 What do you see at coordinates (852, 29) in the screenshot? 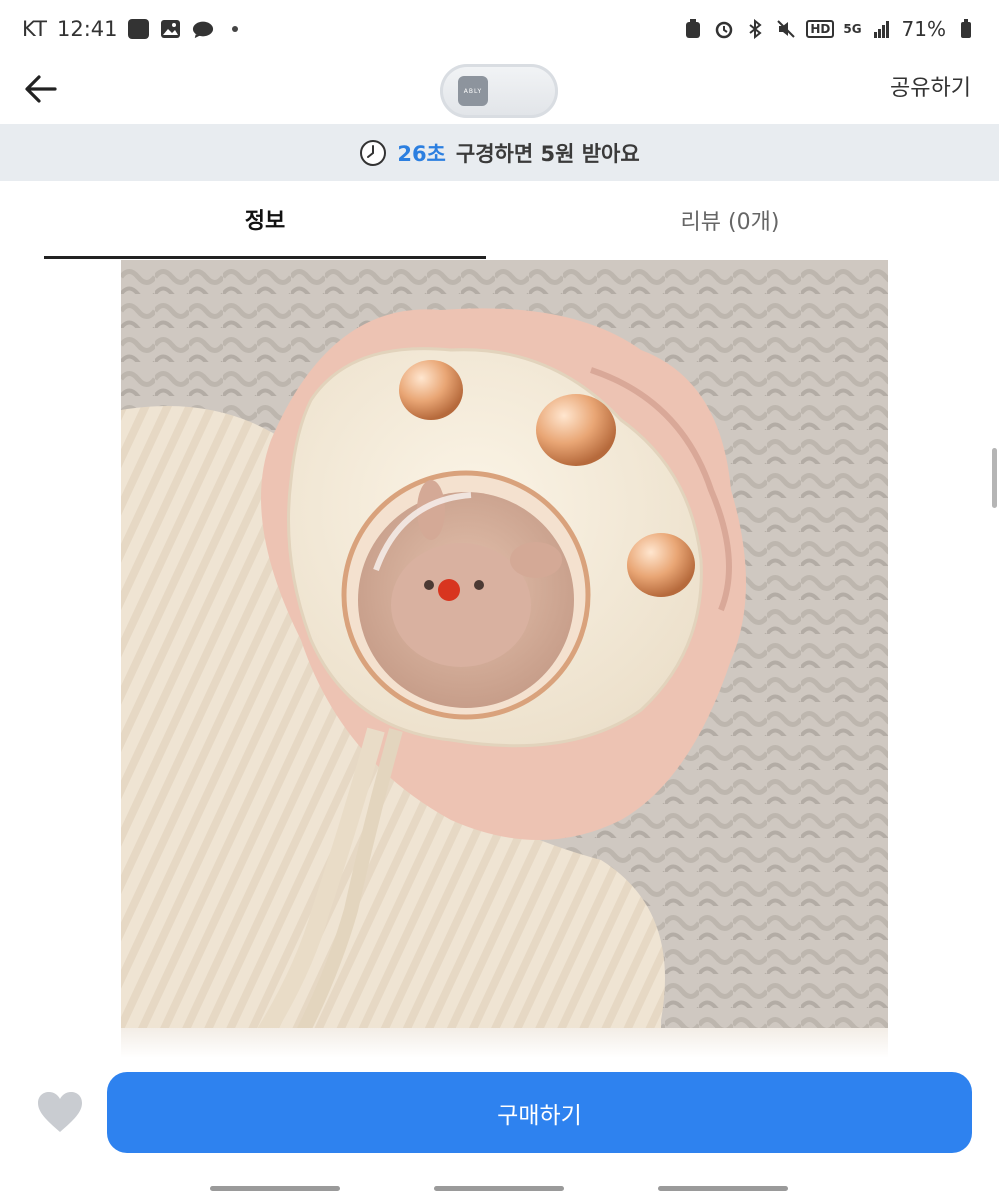
I see `network-label: 5G` at bounding box center [852, 29].